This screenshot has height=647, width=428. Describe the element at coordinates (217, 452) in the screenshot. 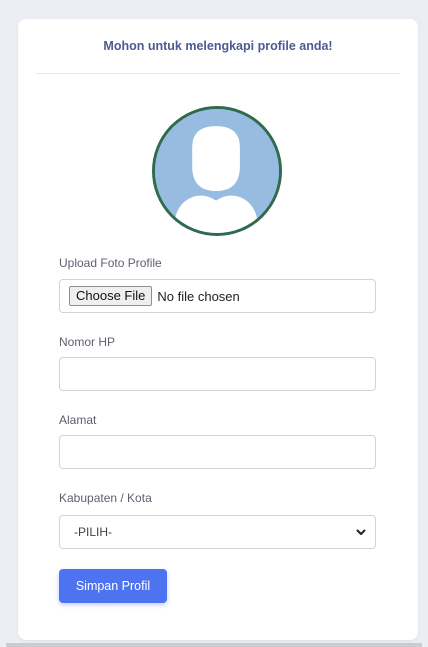

I see `address-input` at that location.